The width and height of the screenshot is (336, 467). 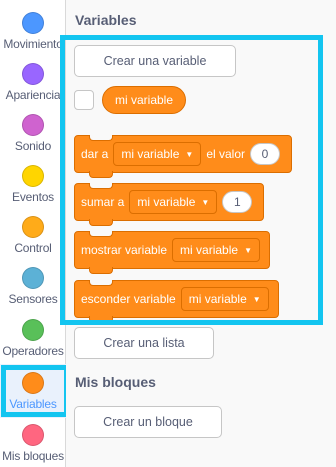 What do you see at coordinates (33, 248) in the screenshot?
I see `category-label: Control` at bounding box center [33, 248].